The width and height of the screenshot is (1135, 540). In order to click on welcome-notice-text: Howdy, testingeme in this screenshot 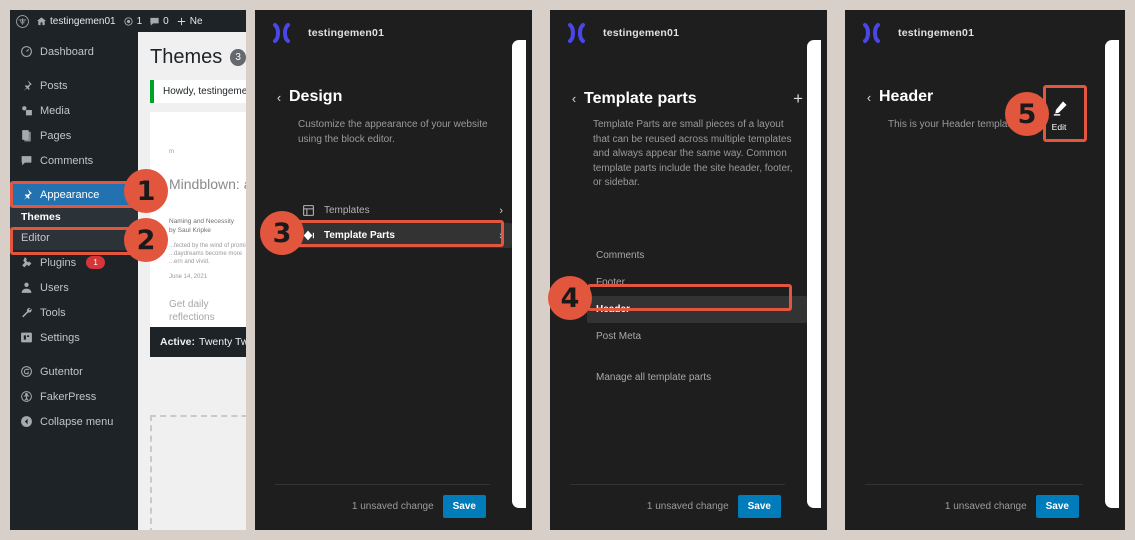, I will do `click(204, 91)`.